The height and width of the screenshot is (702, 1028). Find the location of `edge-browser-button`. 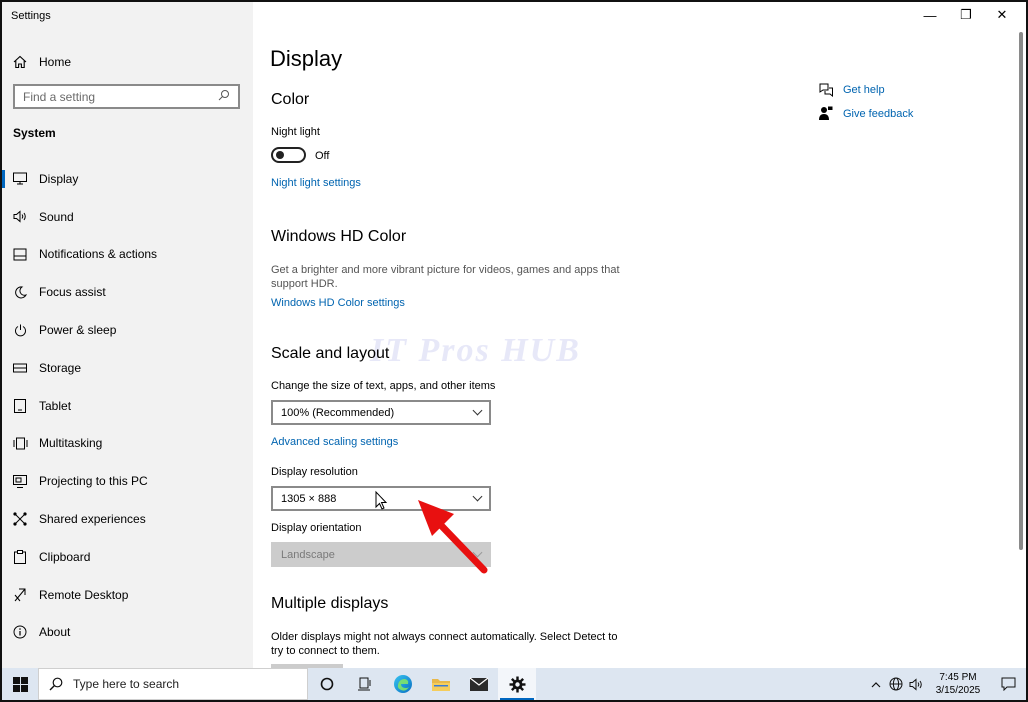

edge-browser-button is located at coordinates (403, 684).